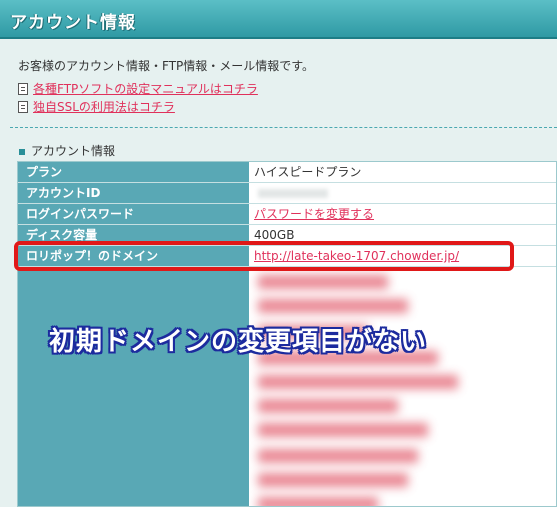 This screenshot has width=557, height=507. Describe the element at coordinates (145, 88) in the screenshot. I see `ftp-manual-link: 各種FTPソフトの設定マニュアルはコチラ` at that location.